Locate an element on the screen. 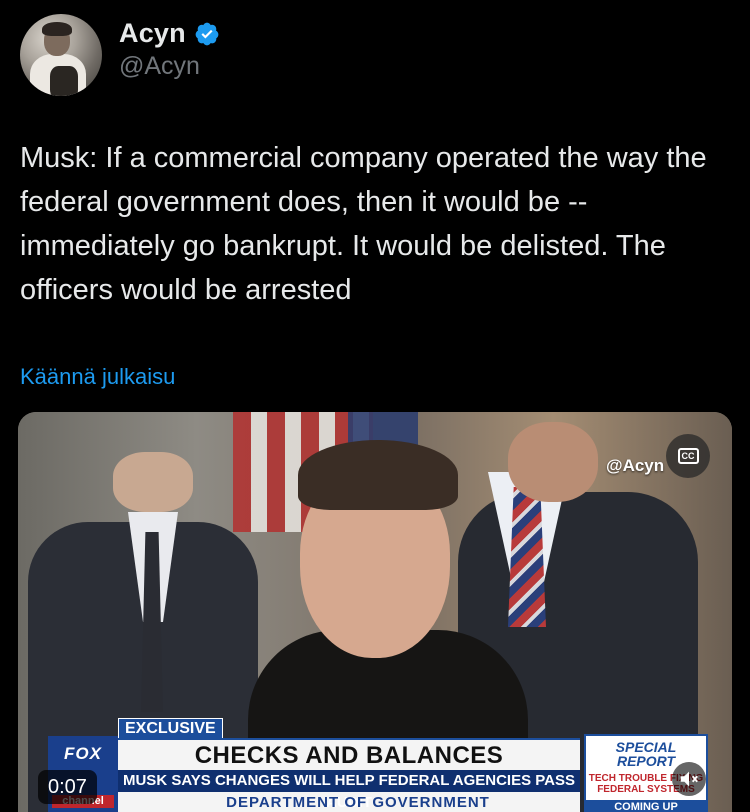 Image resolution: width=750 pixels, height=812 pixels. speaker-muted-icon is located at coordinates (689, 779).